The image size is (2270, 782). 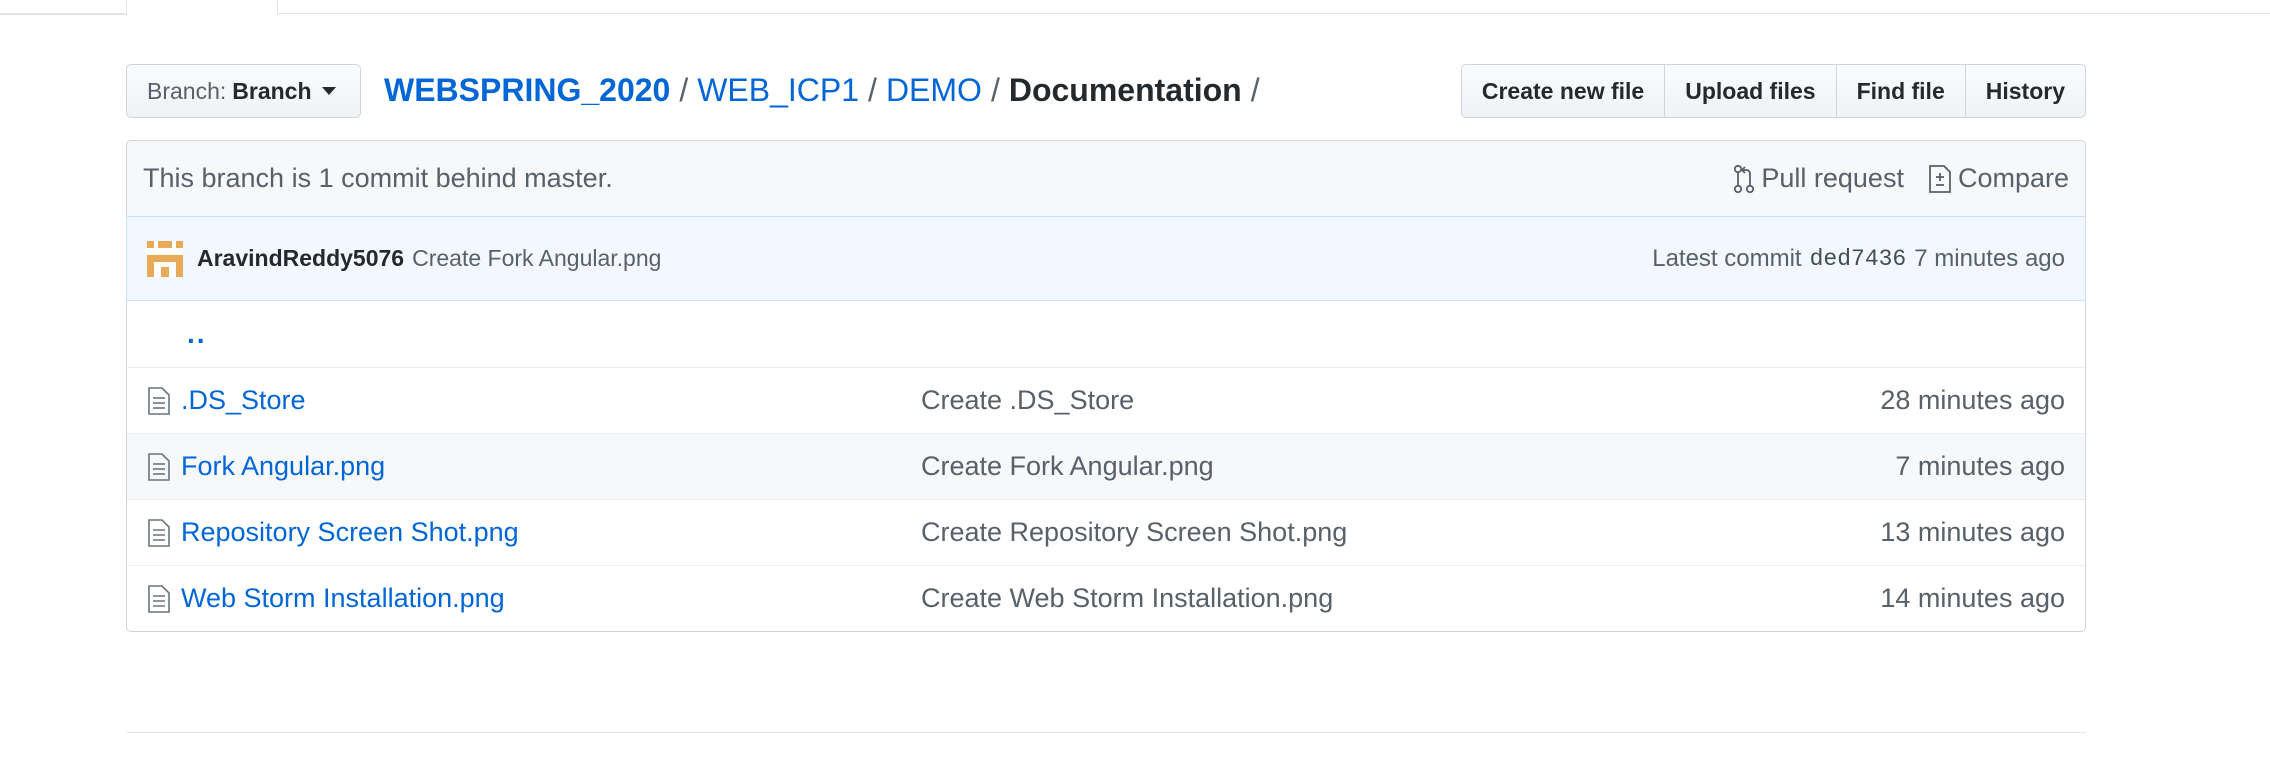 I want to click on file-commit-message: Create Web Storm Installation.png, so click(x=1127, y=598).